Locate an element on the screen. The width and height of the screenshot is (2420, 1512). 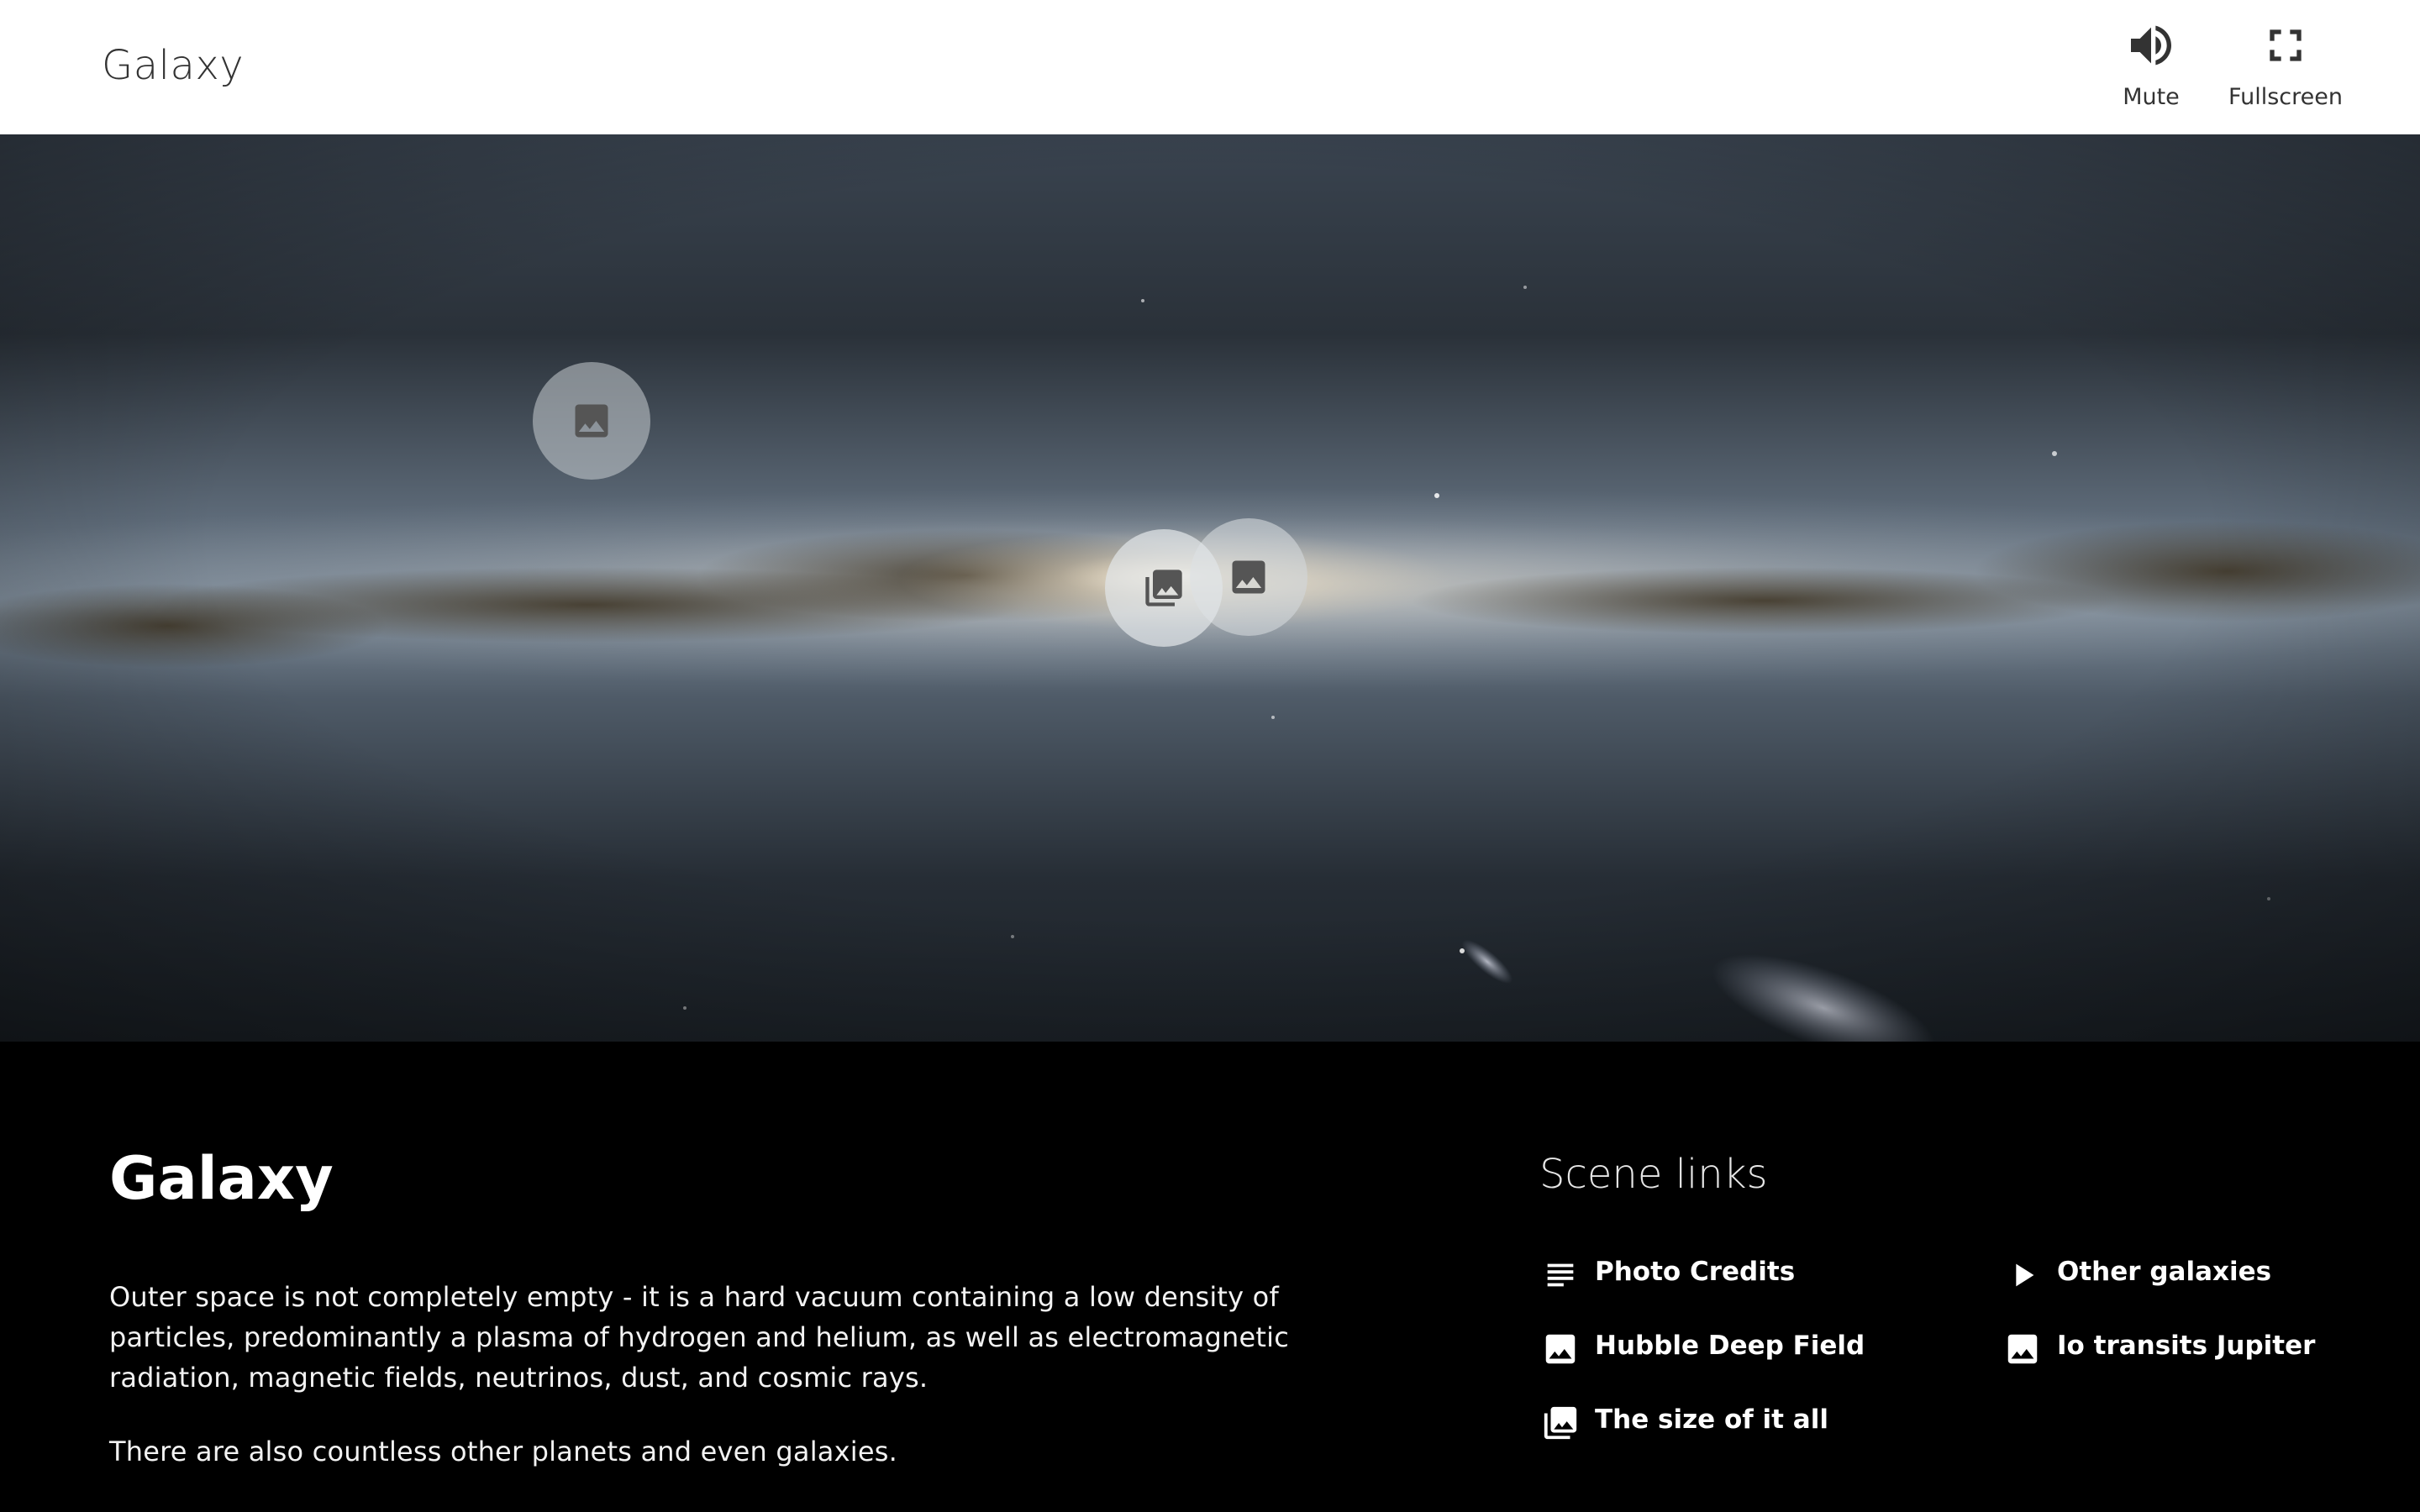
scene-link-size-of-it-all: The size of it all is located at coordinates (1684, 1422).